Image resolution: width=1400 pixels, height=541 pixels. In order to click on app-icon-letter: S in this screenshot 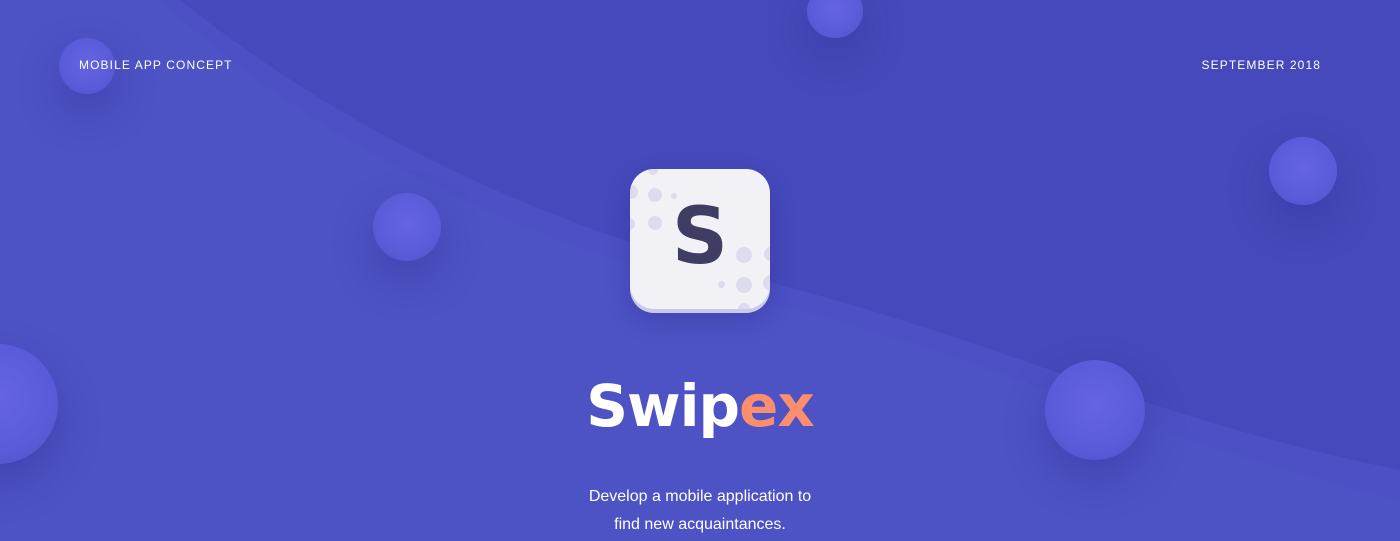, I will do `click(700, 237)`.